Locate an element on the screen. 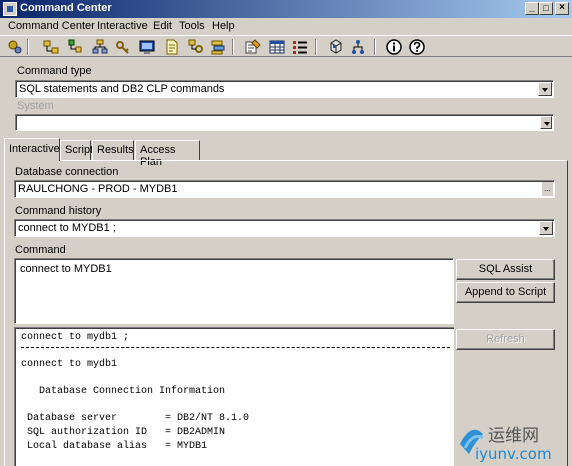 This screenshot has width=572, height=466. tree-icon is located at coordinates (75, 47).